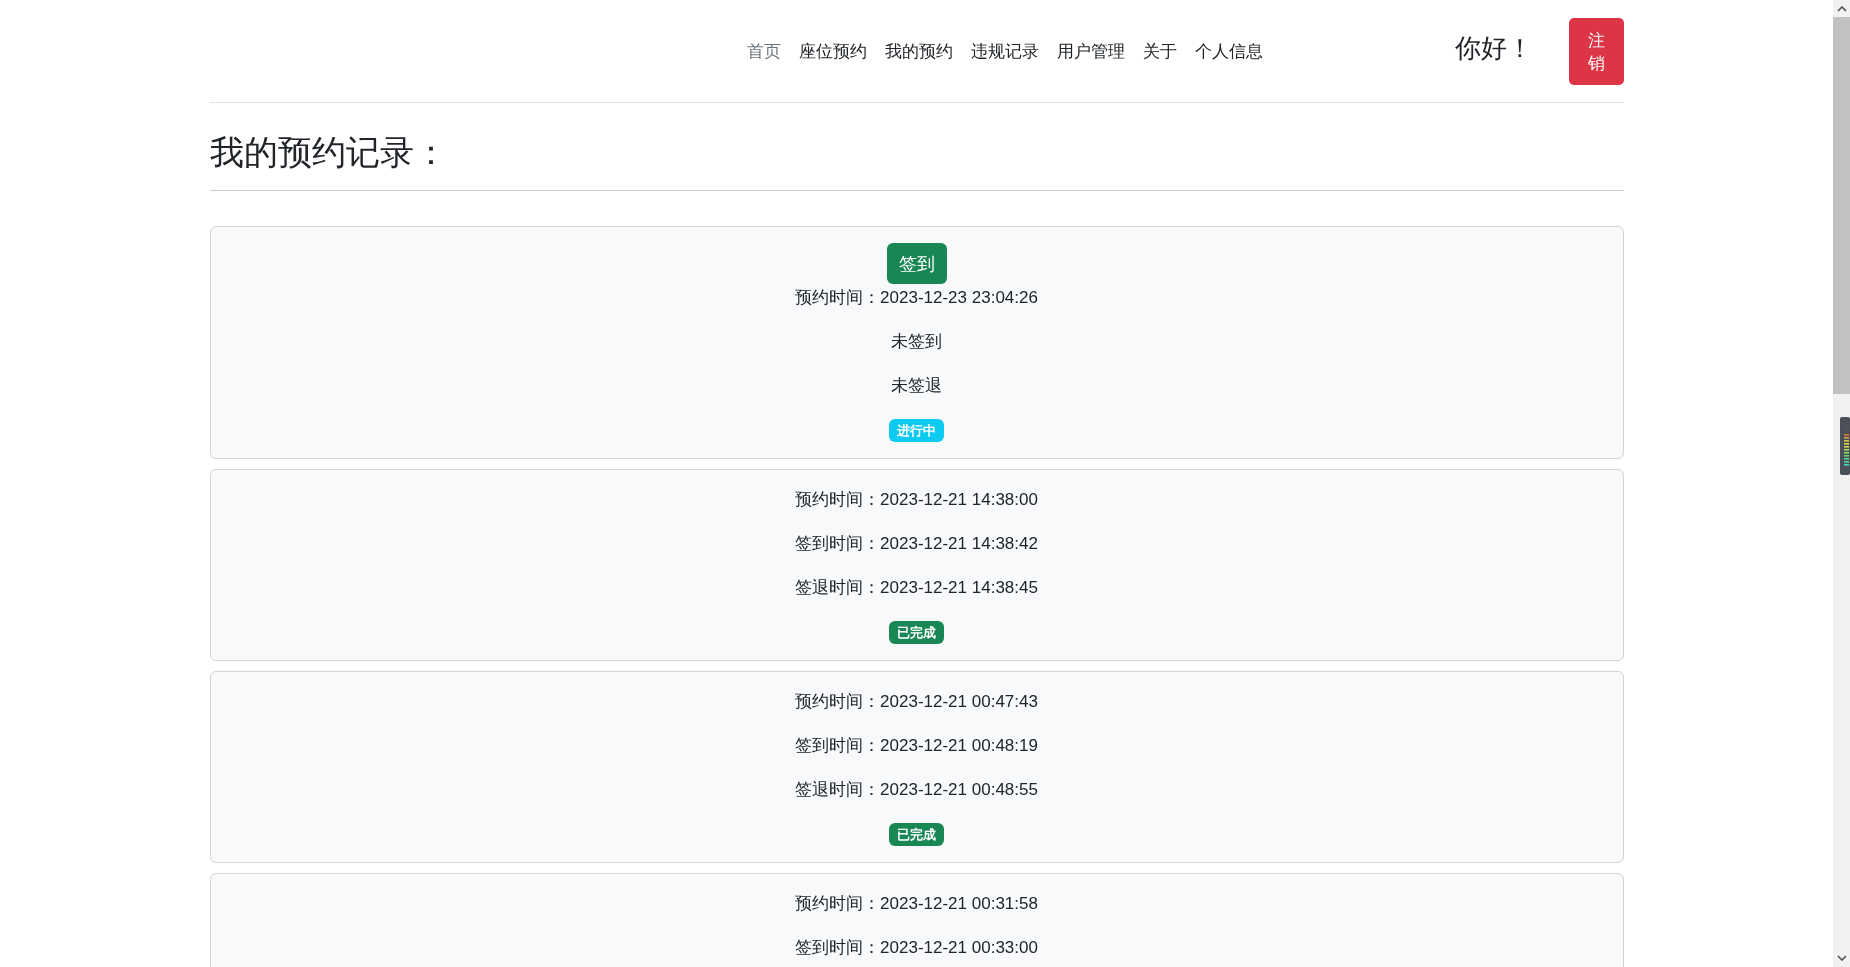 The width and height of the screenshot is (1850, 967). What do you see at coordinates (1841, 9) in the screenshot?
I see `chevron-up-icon` at bounding box center [1841, 9].